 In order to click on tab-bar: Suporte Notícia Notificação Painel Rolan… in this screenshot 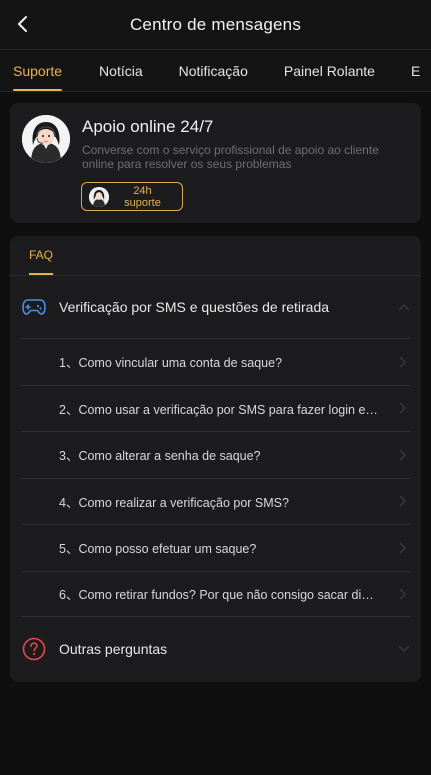, I will do `click(215, 71)`.